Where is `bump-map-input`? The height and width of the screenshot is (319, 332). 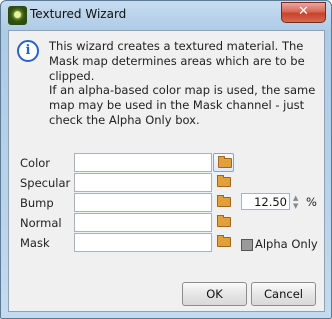
bump-map-input is located at coordinates (143, 202).